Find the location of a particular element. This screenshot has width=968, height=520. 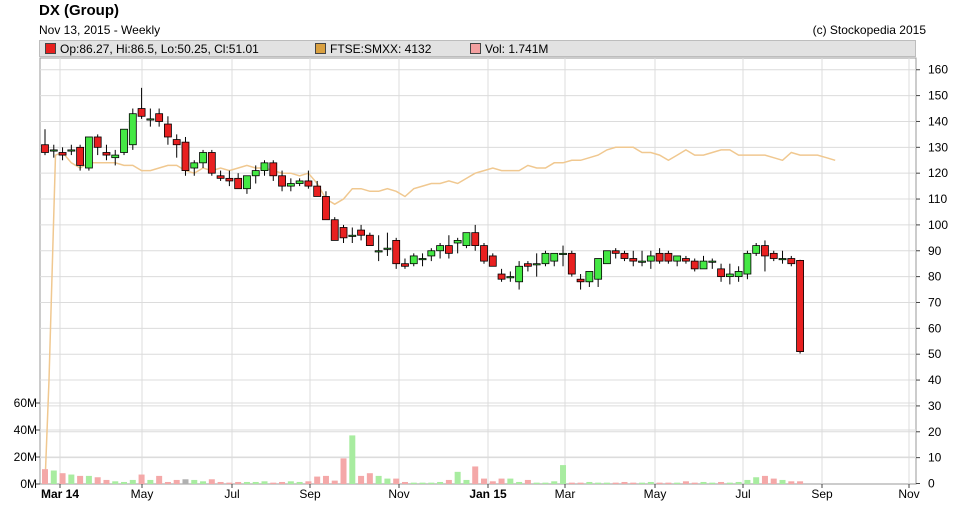

time-tick-label: Mar is located at coordinates (565, 494).